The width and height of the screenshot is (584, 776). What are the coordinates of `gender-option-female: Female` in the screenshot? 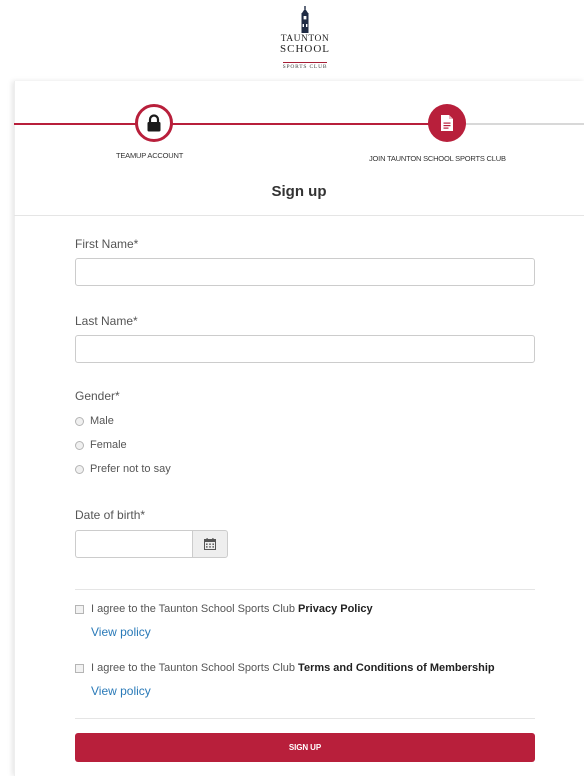 It's located at (101, 445).